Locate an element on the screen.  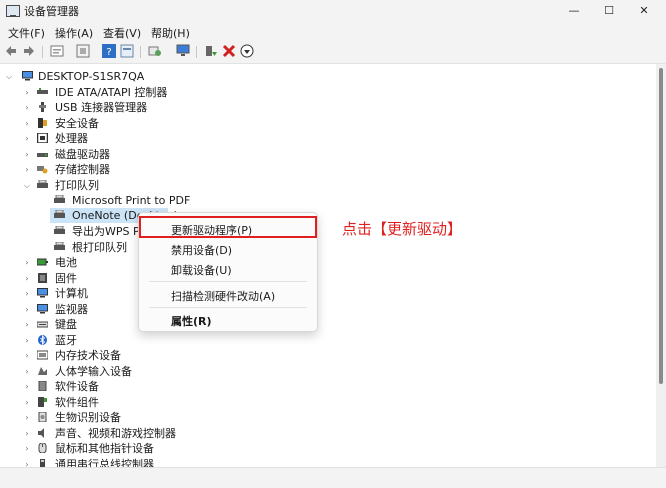
tree-child-label: Microsoft Print to PDF is located at coordinates (131, 200).